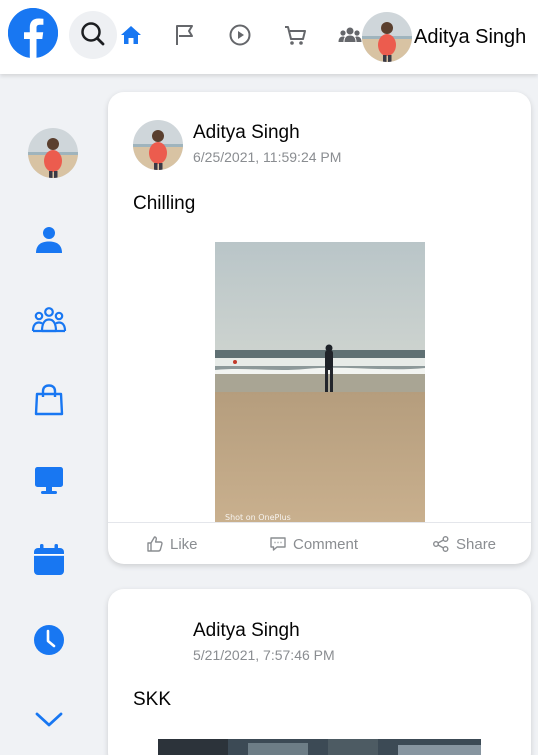 The height and width of the screenshot is (755, 538). I want to click on thumbs-up-icon, so click(155, 544).